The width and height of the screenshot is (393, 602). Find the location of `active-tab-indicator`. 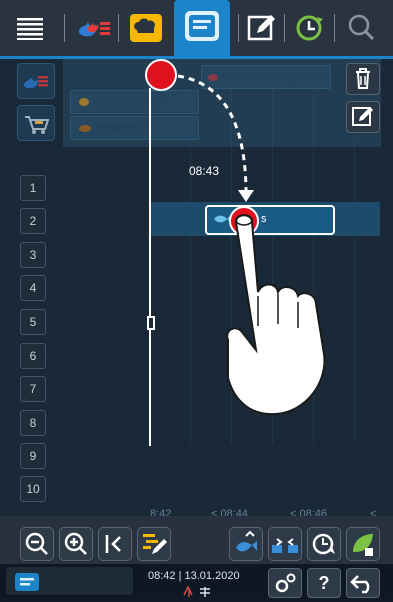

active-tab-indicator is located at coordinates (69, 581).